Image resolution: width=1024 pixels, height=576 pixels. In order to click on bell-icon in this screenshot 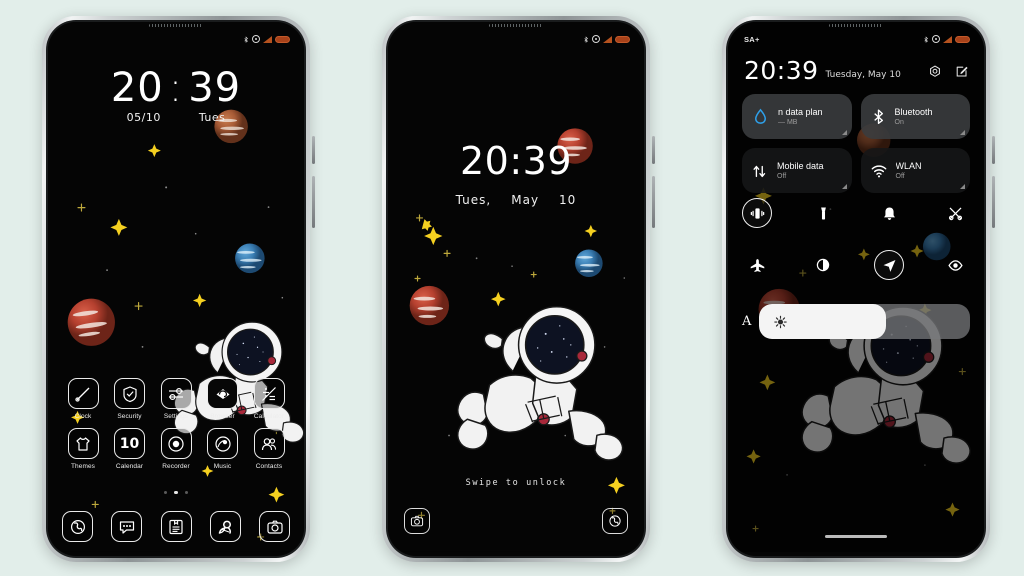, I will do `click(889, 213)`.